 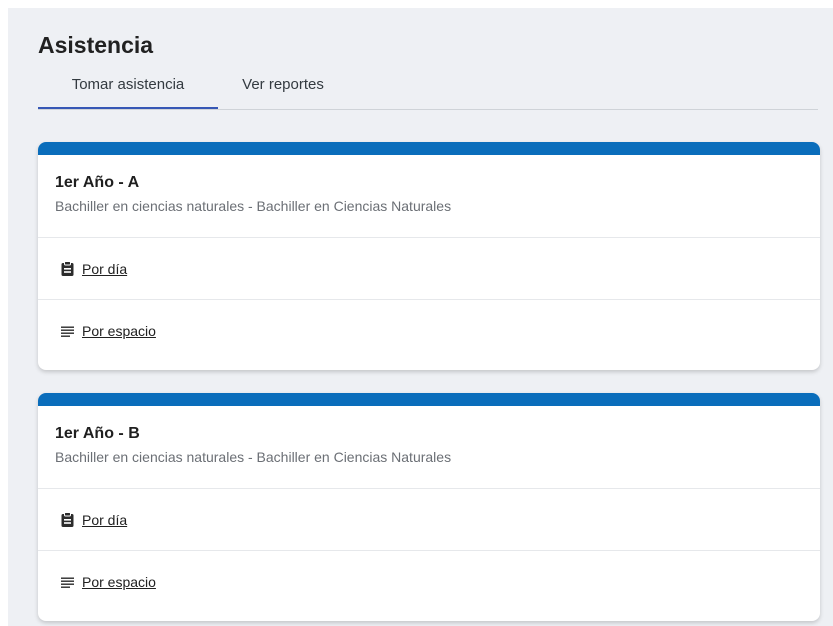 What do you see at coordinates (96, 45) in the screenshot?
I see `page-title: Asistencia` at bounding box center [96, 45].